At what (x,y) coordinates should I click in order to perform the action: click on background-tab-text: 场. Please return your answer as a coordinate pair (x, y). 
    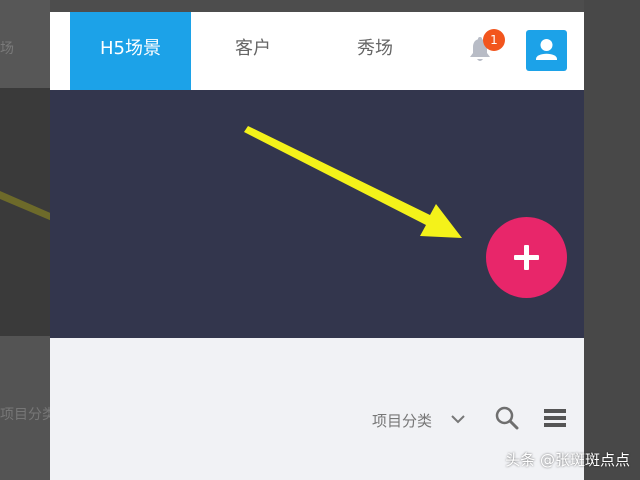
    Looking at the image, I should click on (7, 49).